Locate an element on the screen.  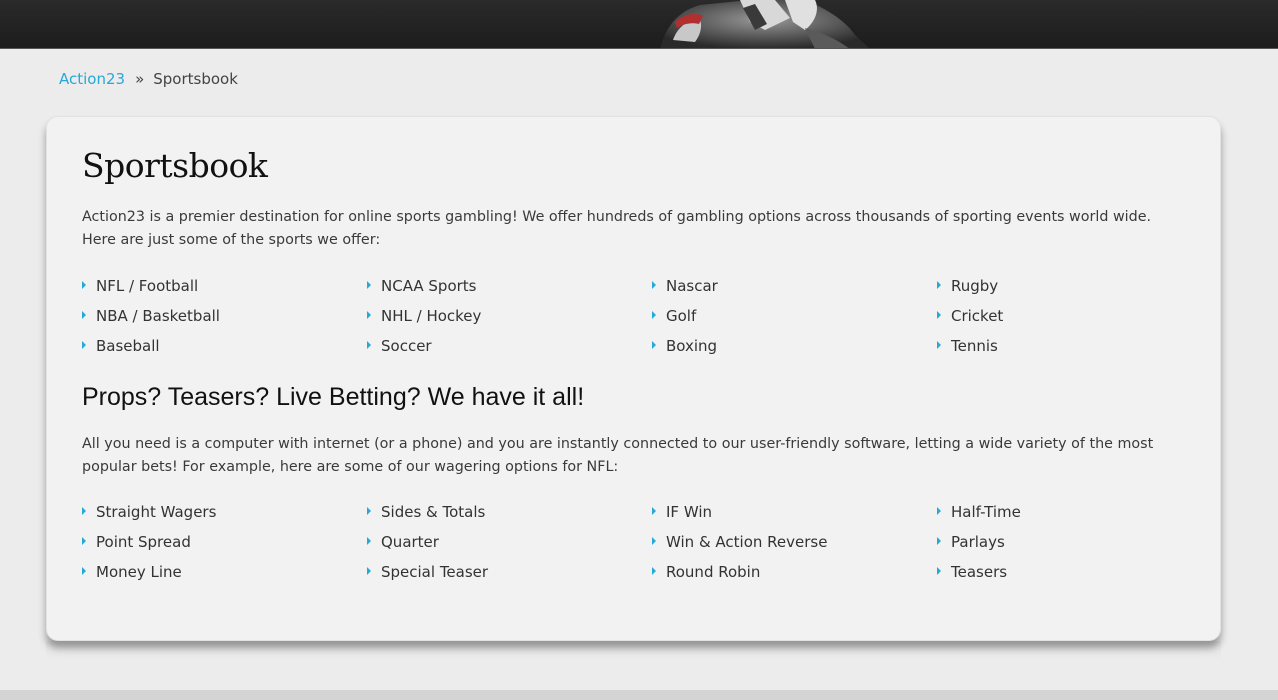
wager-list-item-label: Money Line is located at coordinates (139, 572).